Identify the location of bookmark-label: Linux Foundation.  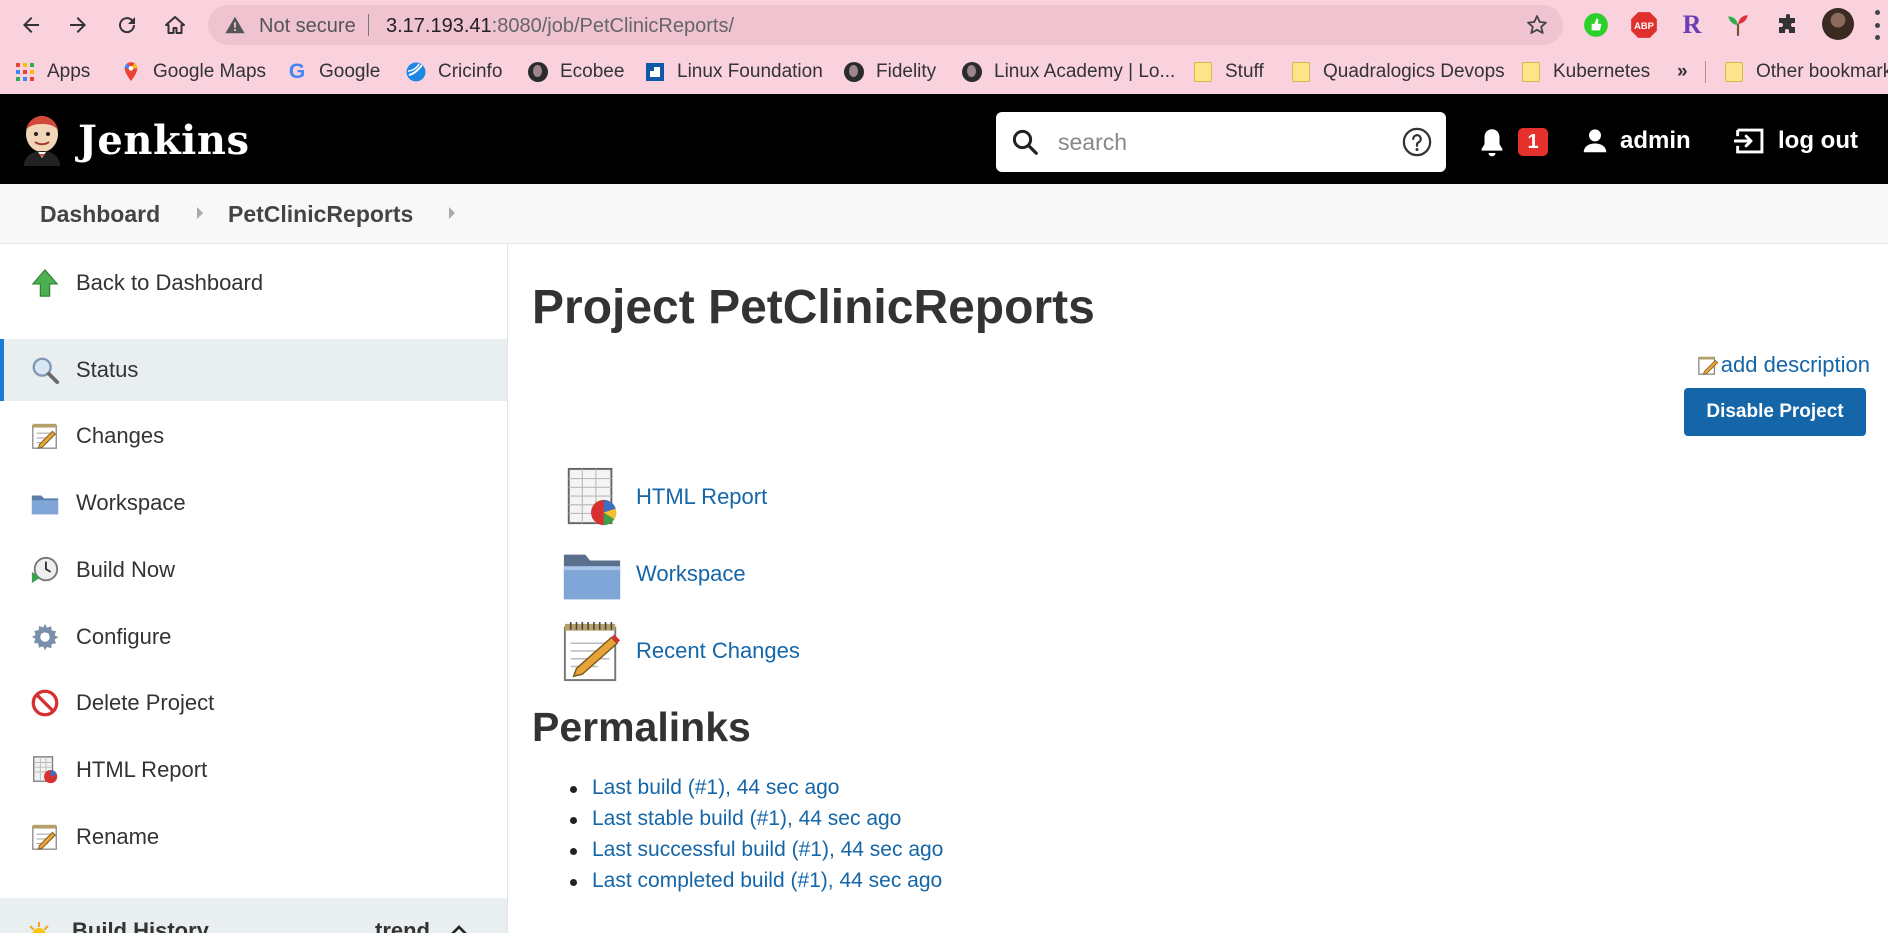
(750, 71).